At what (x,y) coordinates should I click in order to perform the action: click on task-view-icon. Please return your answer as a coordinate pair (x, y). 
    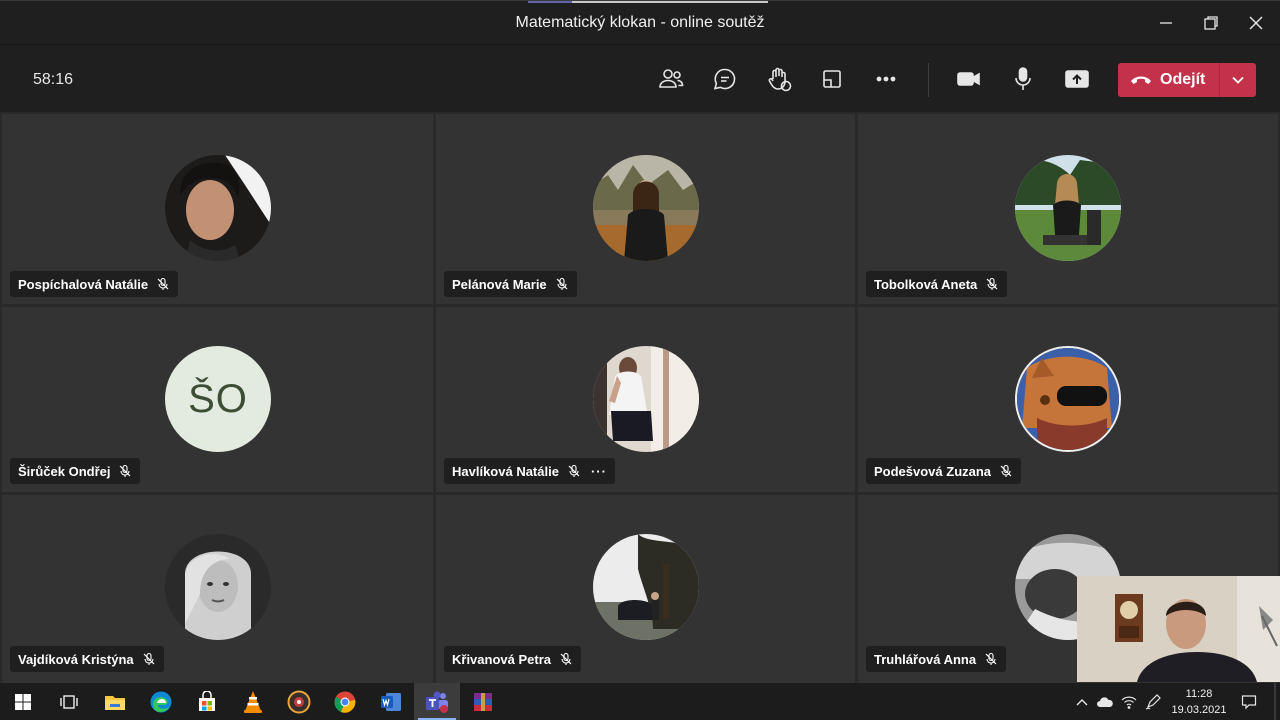
    Looking at the image, I should click on (69, 701).